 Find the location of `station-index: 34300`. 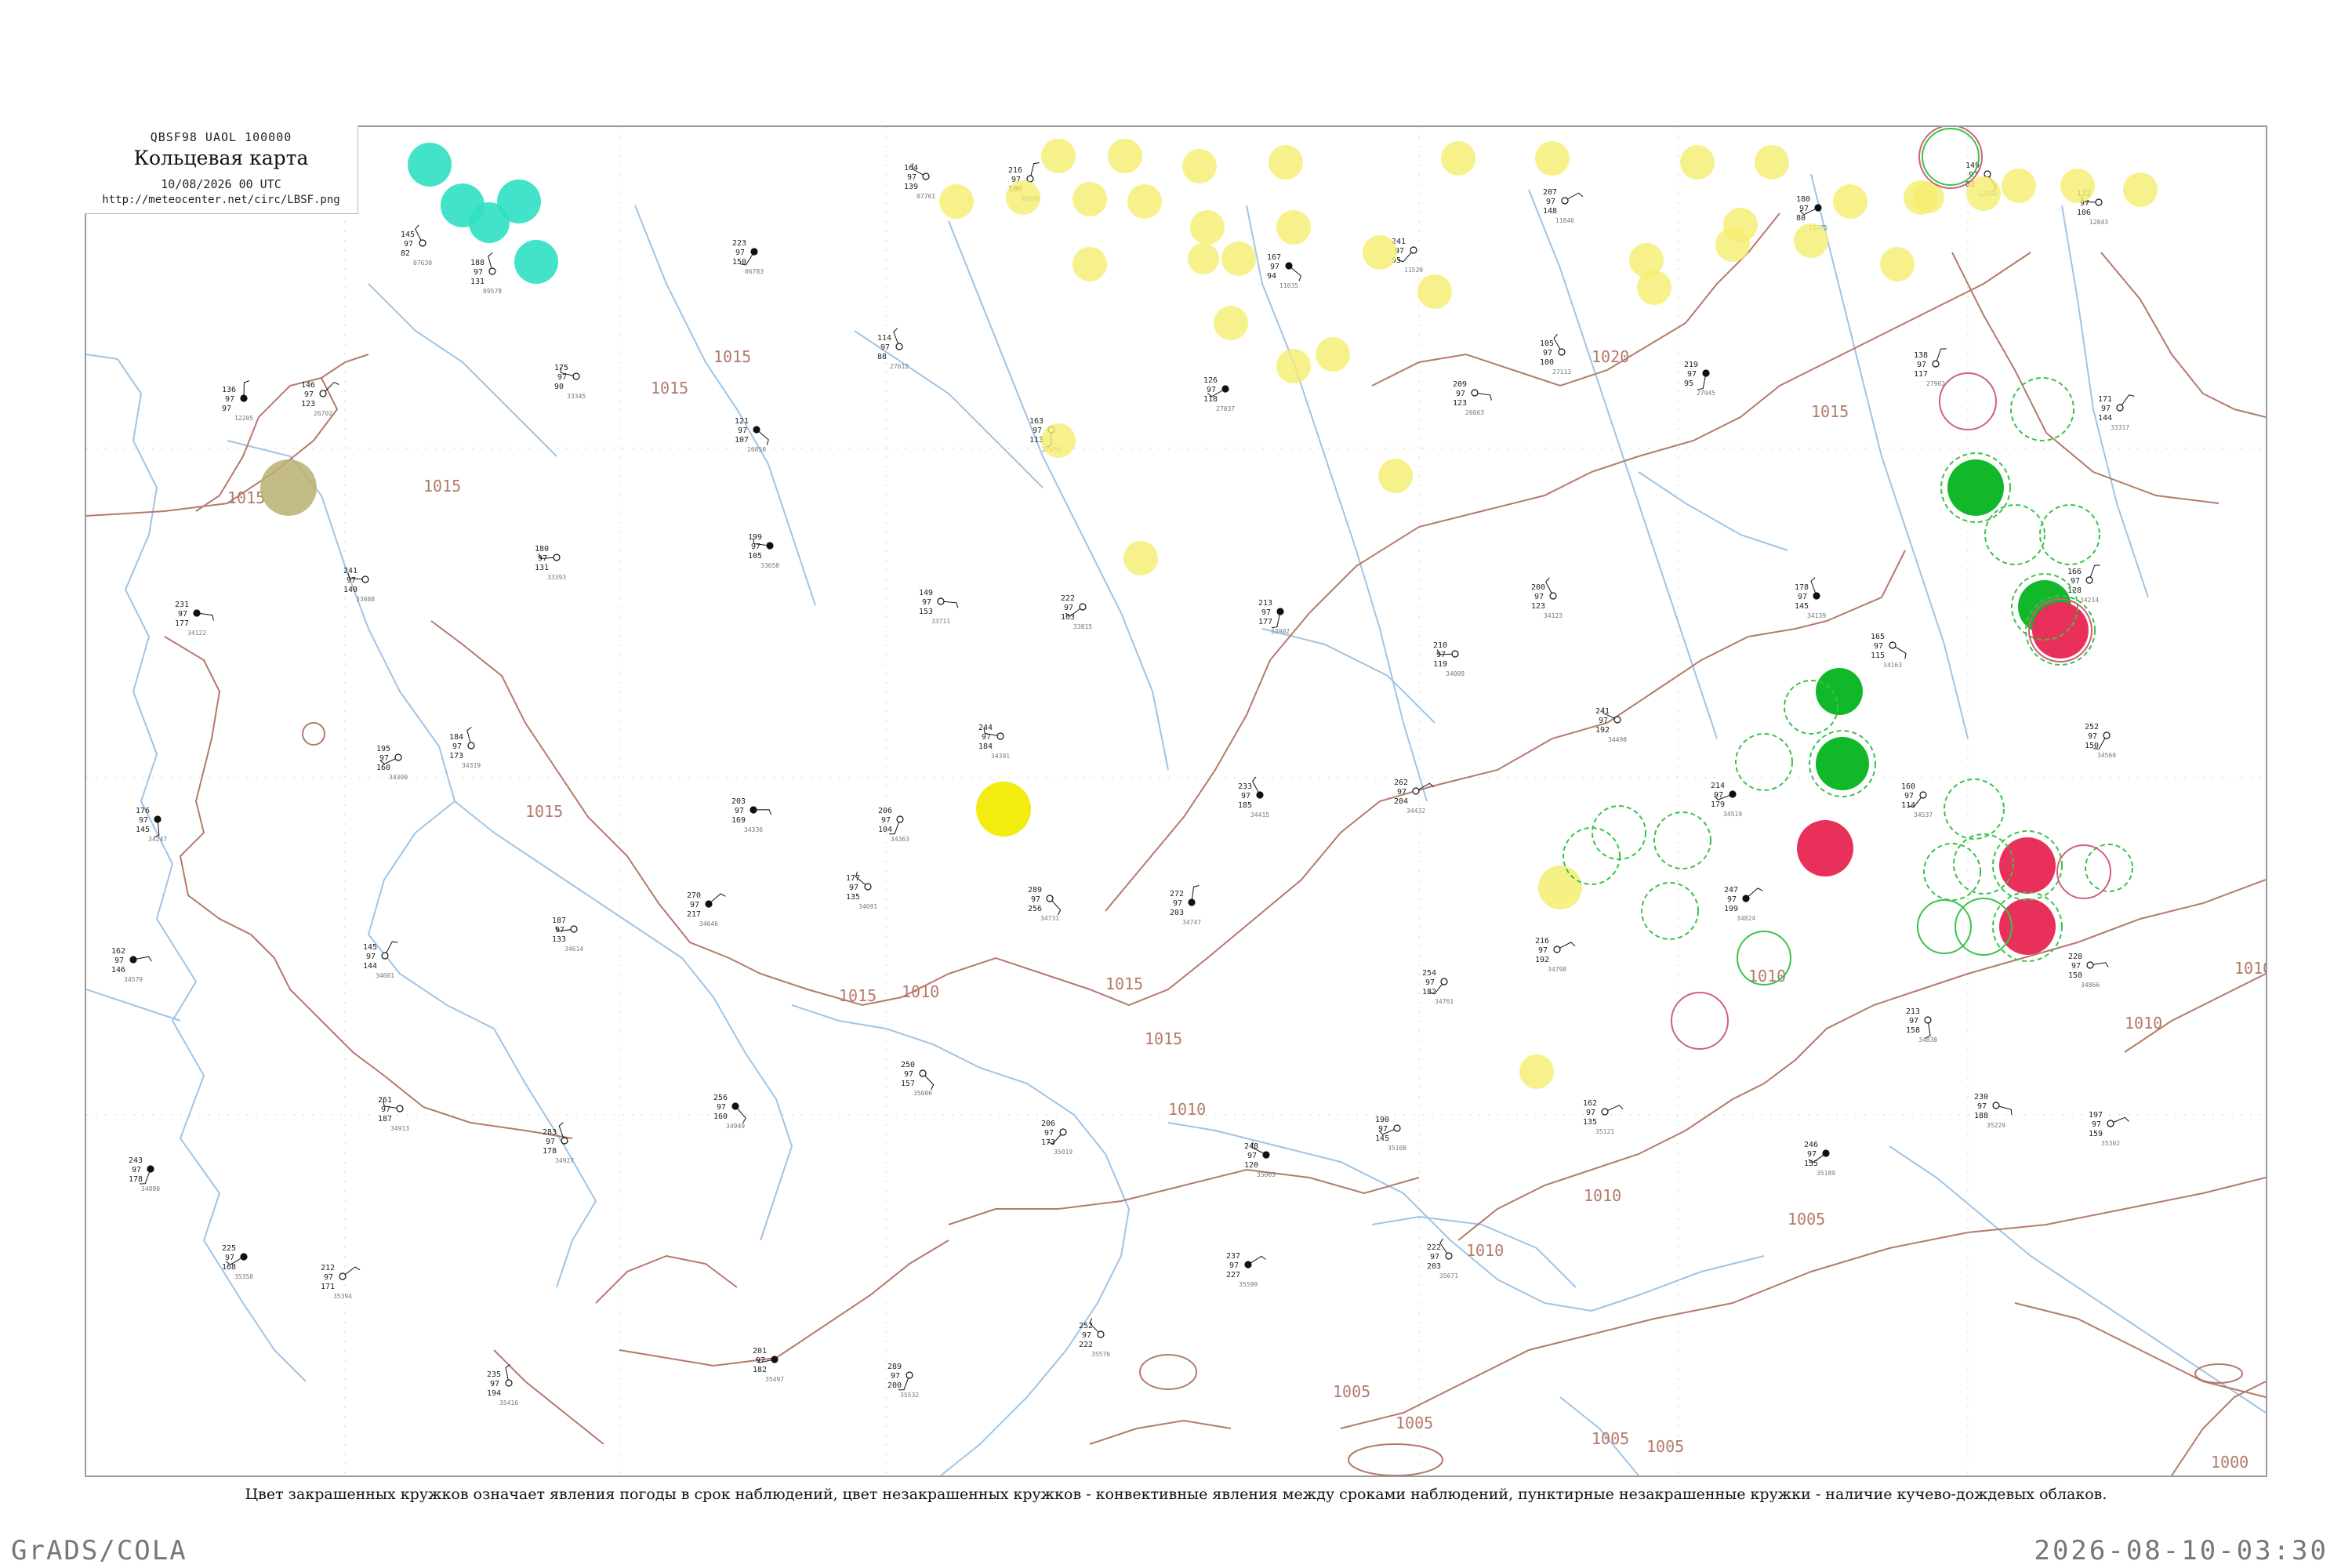

station-index: 34300 is located at coordinates (398, 777).